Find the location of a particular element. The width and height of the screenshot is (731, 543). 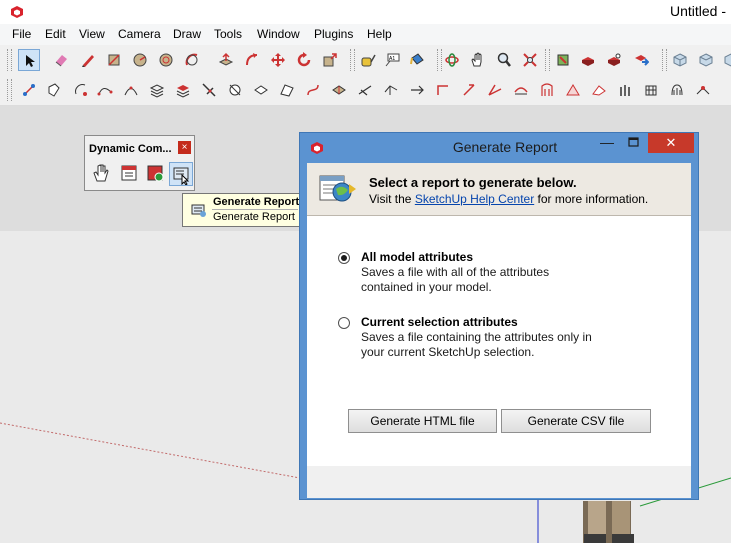

paint-bucket-icon is located at coordinates (417, 59).